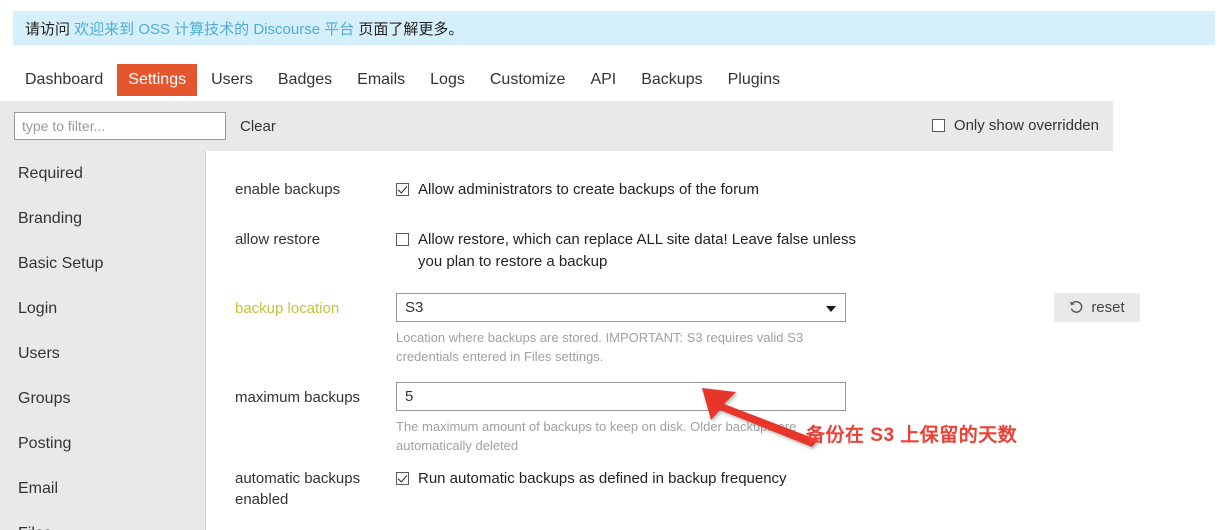 The image size is (1229, 530). Describe the element at coordinates (258, 126) in the screenshot. I see `clear-filter-button: Clear` at that location.